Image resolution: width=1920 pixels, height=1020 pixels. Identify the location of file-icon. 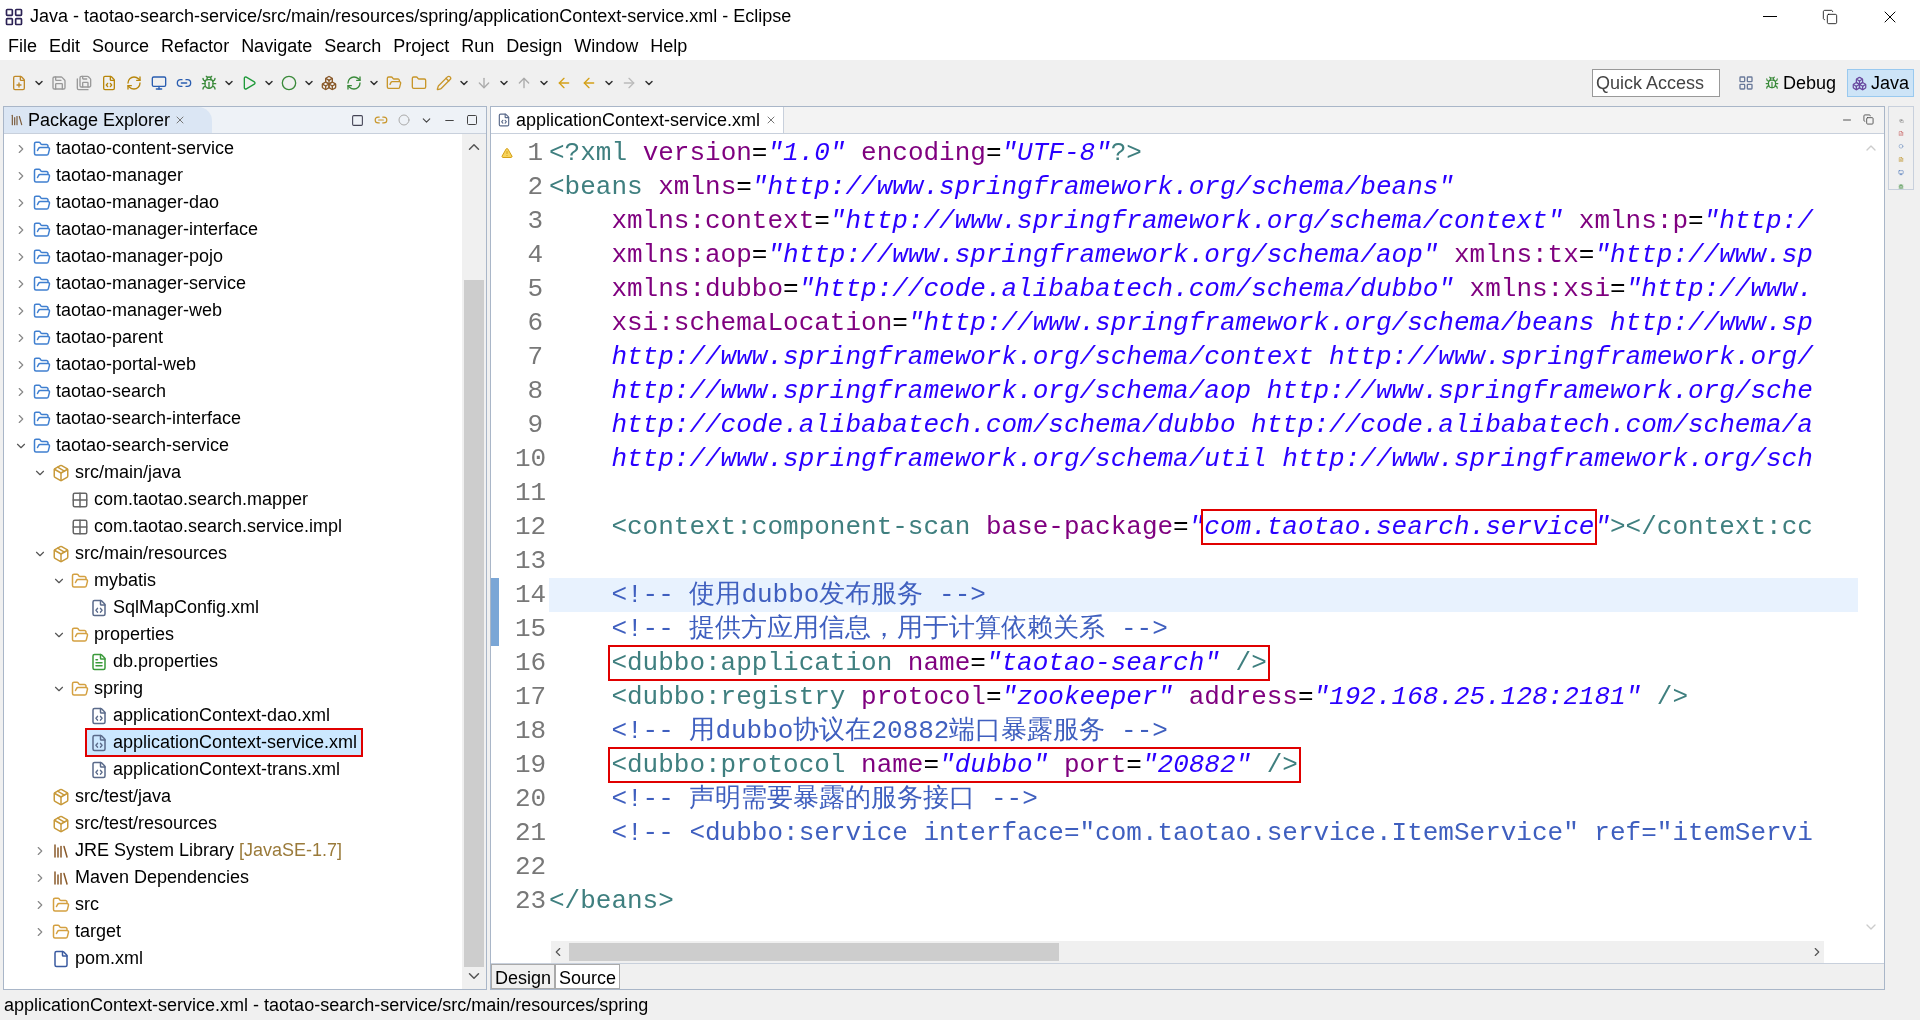
(61, 958).